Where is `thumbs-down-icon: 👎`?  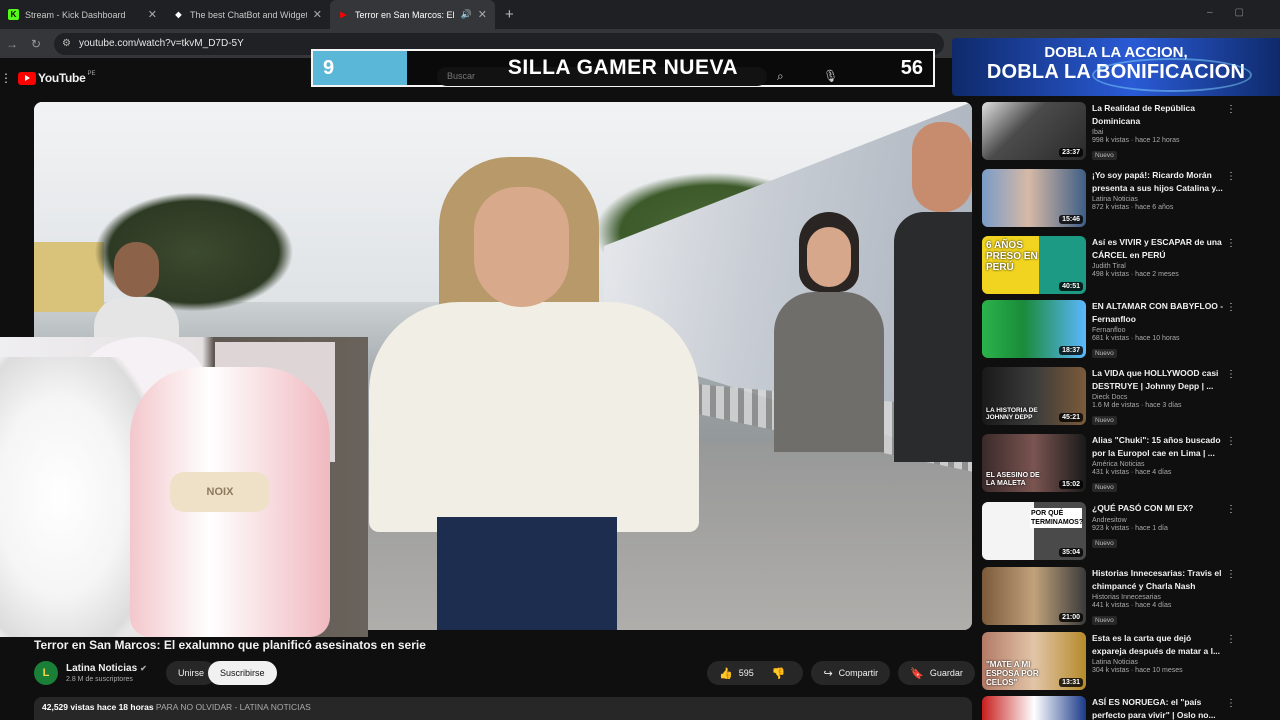 thumbs-down-icon: 👎 is located at coordinates (779, 673).